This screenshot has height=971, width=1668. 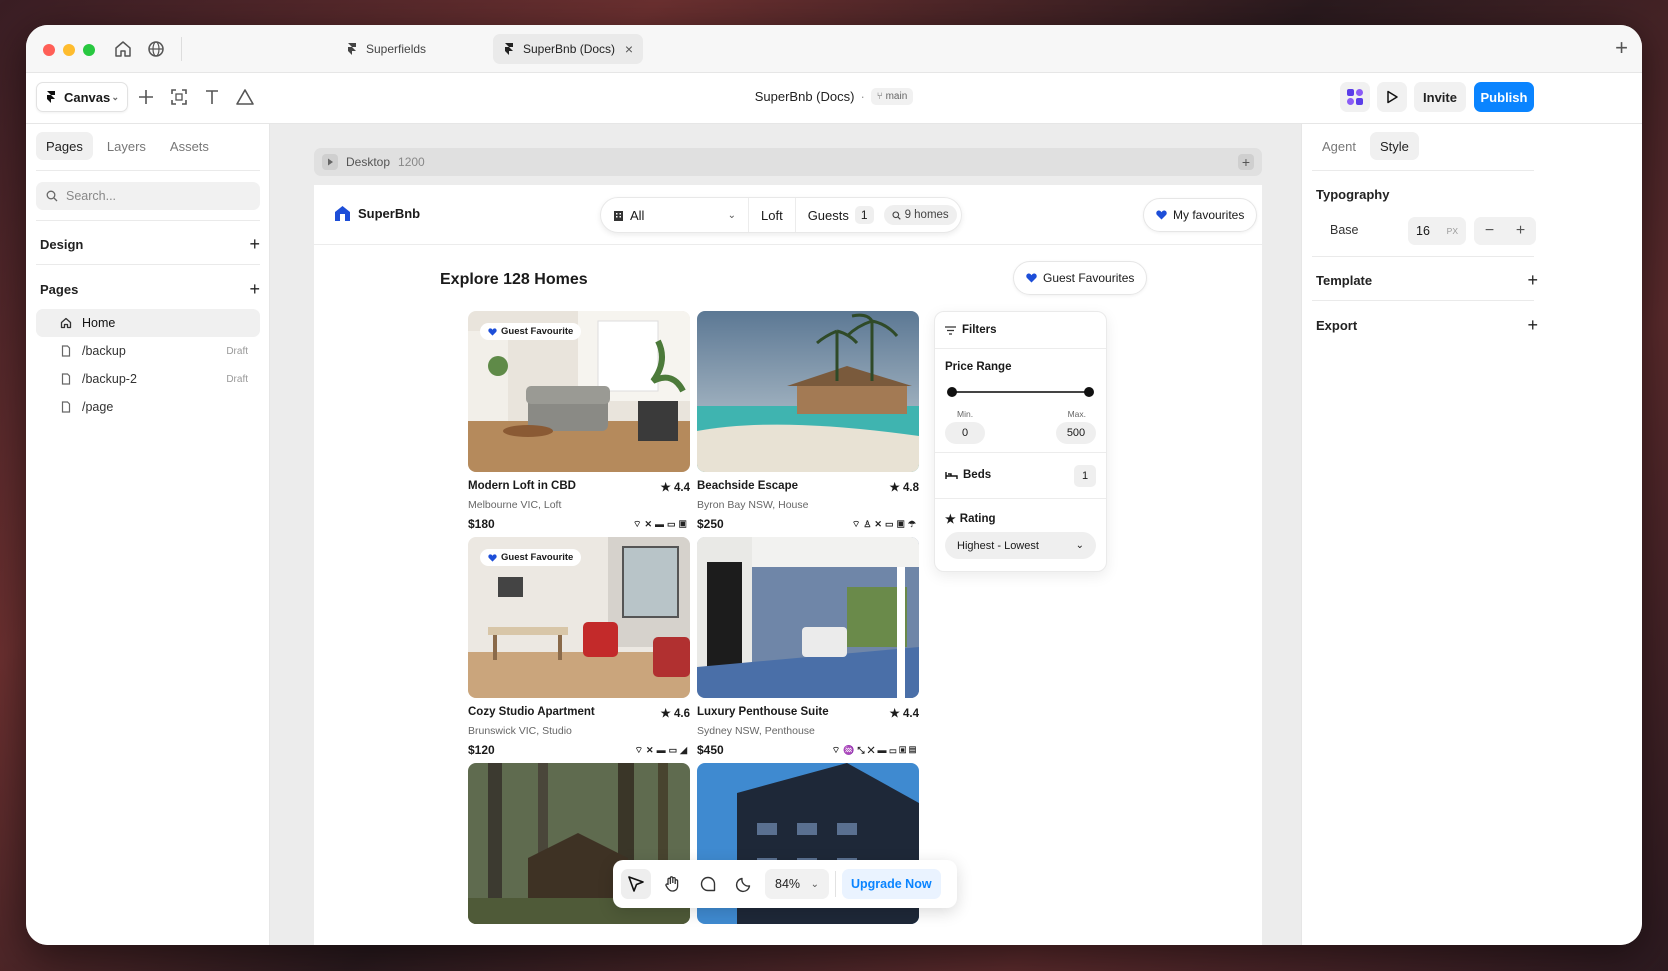 I want to click on tab-superbnb-docs: SuperBnb (Docs) ×, so click(x=568, y=49).